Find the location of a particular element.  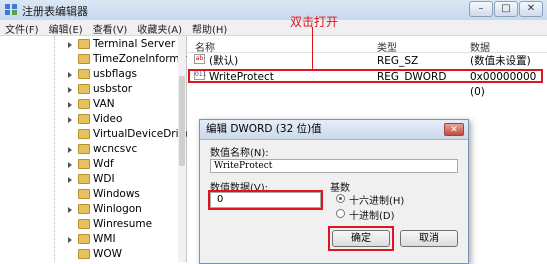

list-header: 名称 类型 数据 is located at coordinates (367, 45).